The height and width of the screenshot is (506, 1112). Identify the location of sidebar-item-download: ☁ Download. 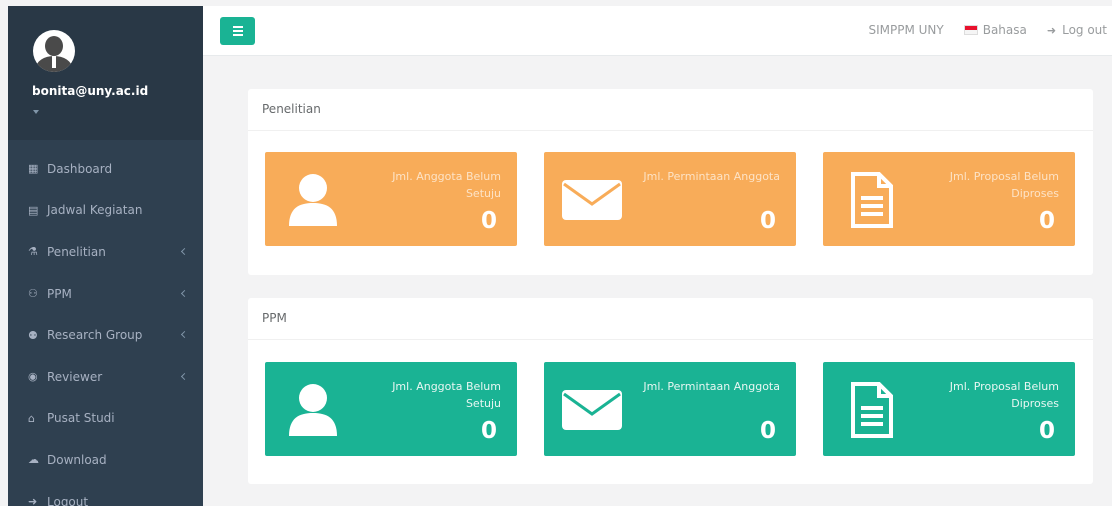
(105, 460).